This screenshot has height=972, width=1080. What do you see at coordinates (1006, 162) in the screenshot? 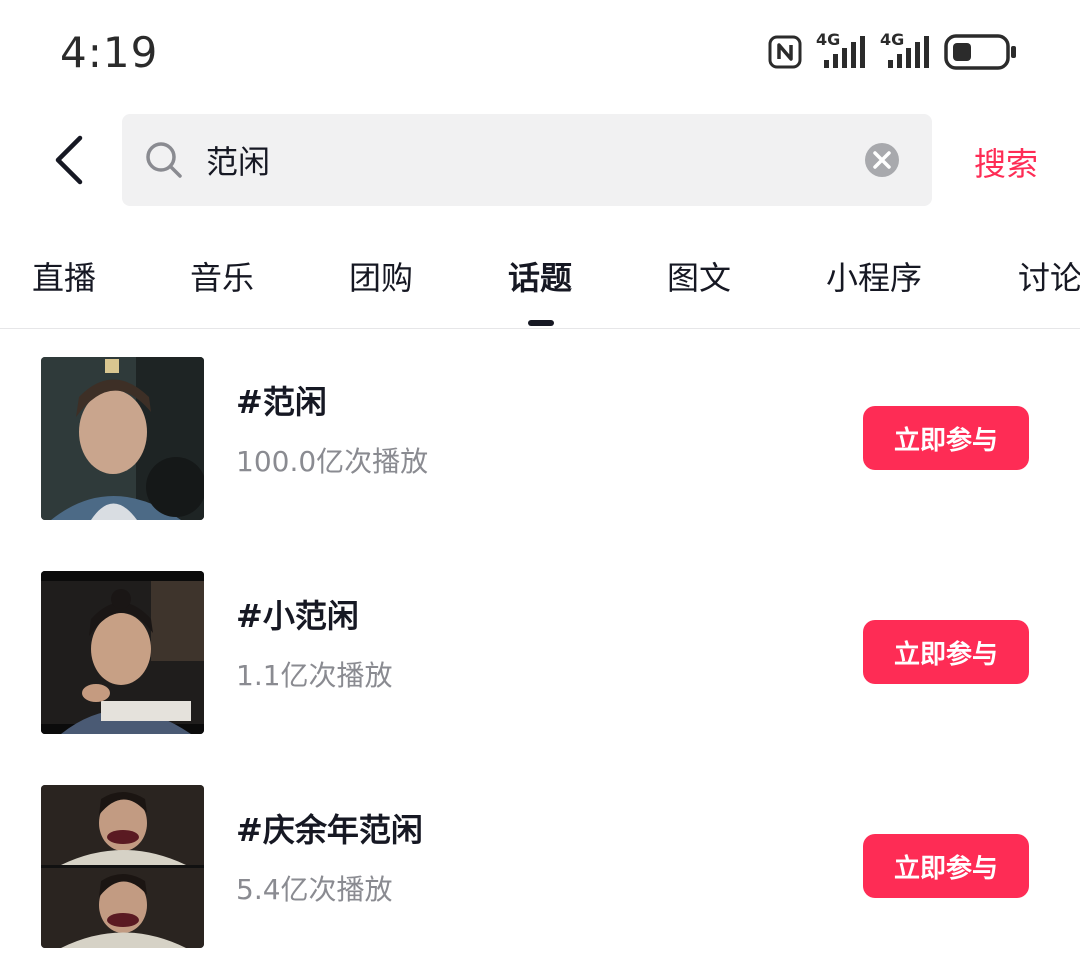
I see `search-button: 搜索` at bounding box center [1006, 162].